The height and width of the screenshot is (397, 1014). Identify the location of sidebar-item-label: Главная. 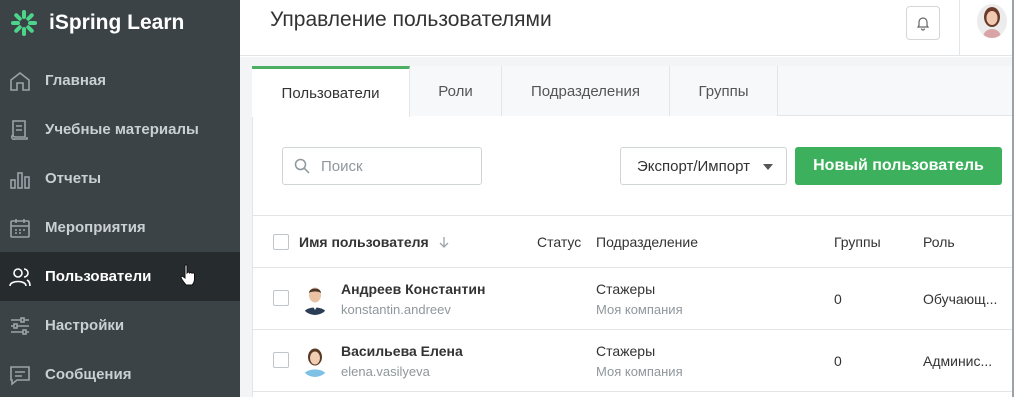
(76, 80).